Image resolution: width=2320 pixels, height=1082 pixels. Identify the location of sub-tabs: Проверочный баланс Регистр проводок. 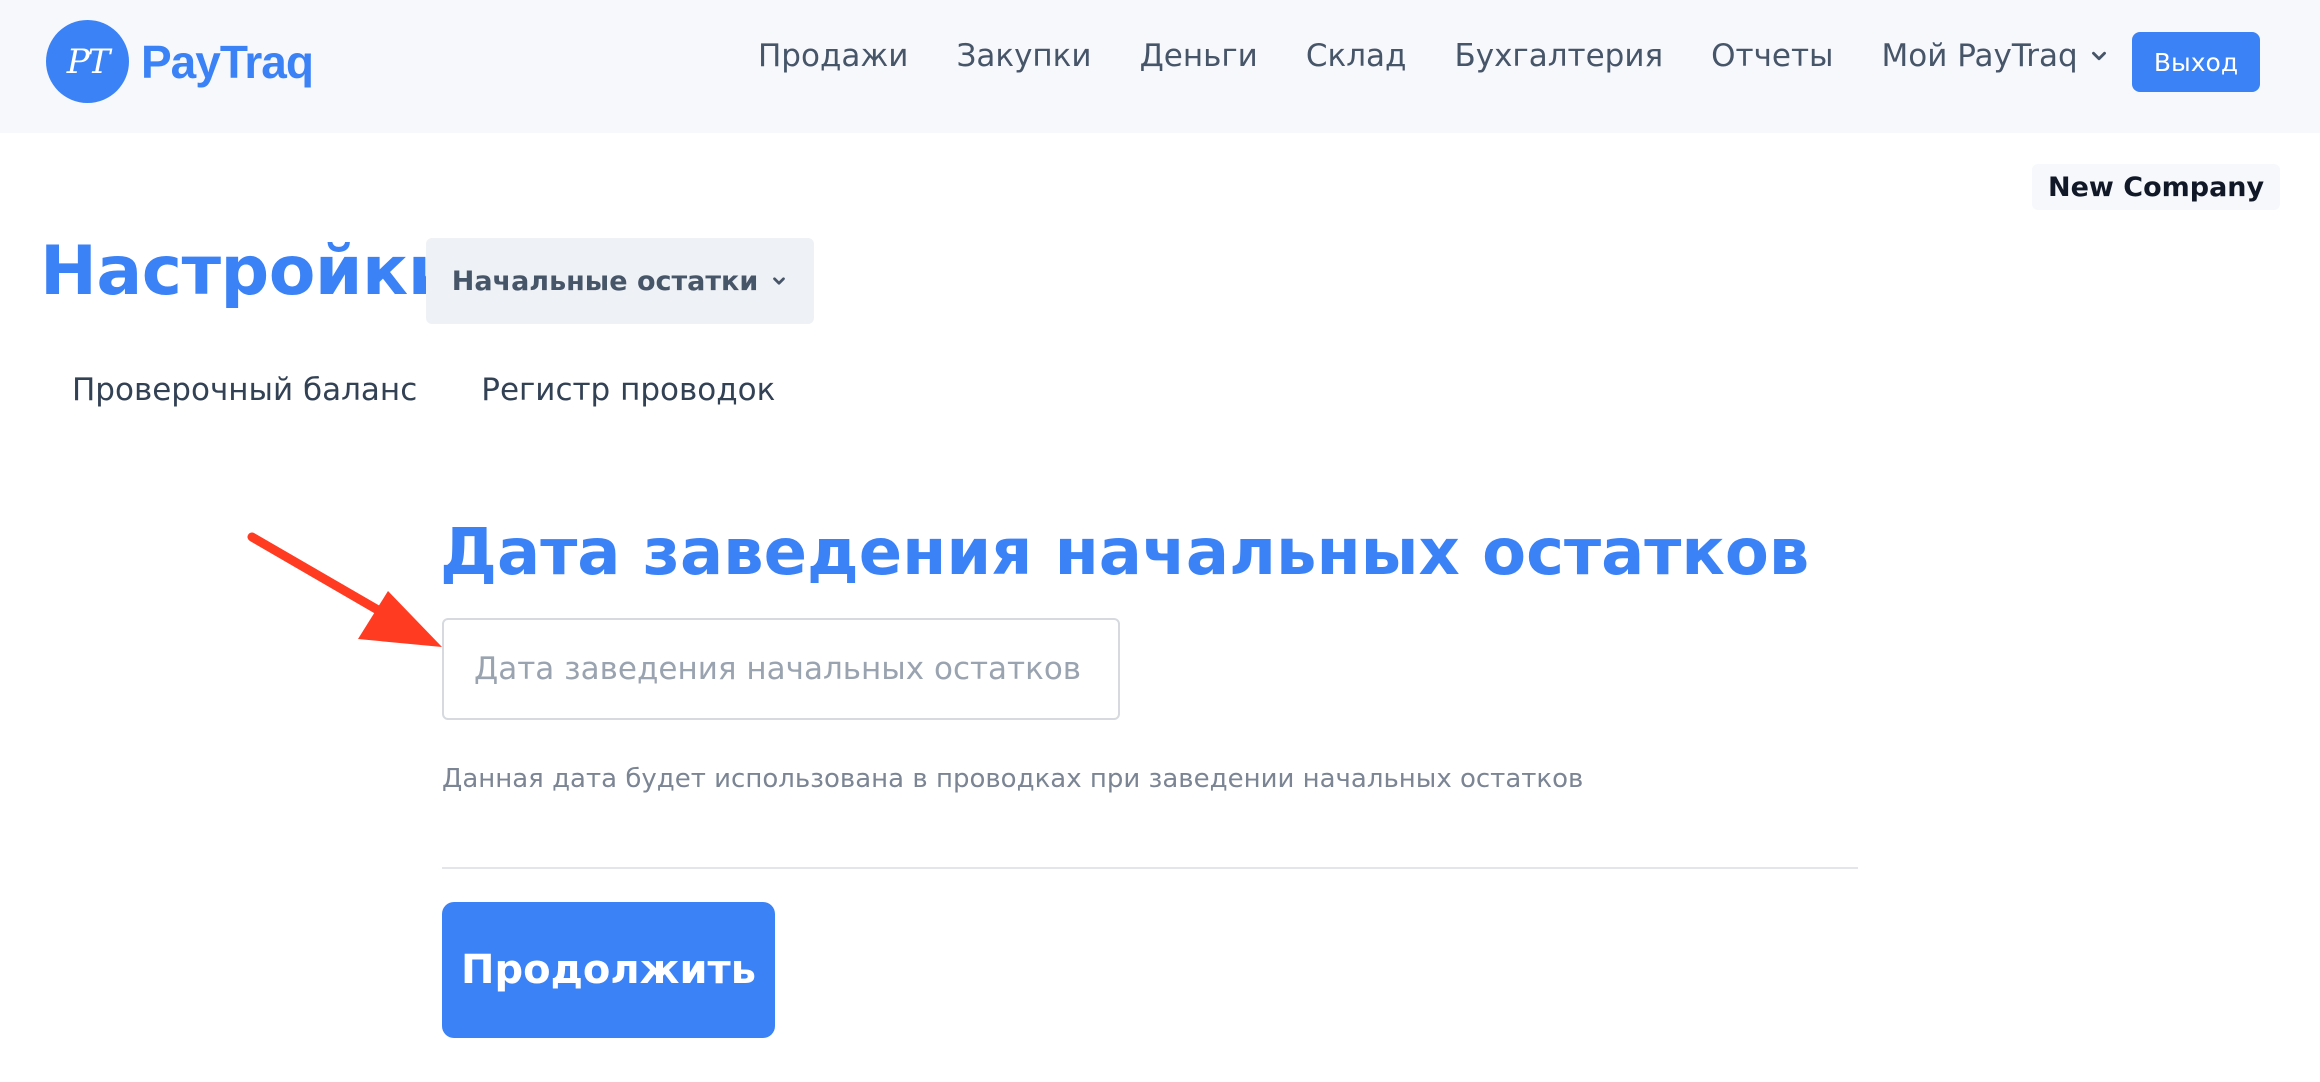
(455, 390).